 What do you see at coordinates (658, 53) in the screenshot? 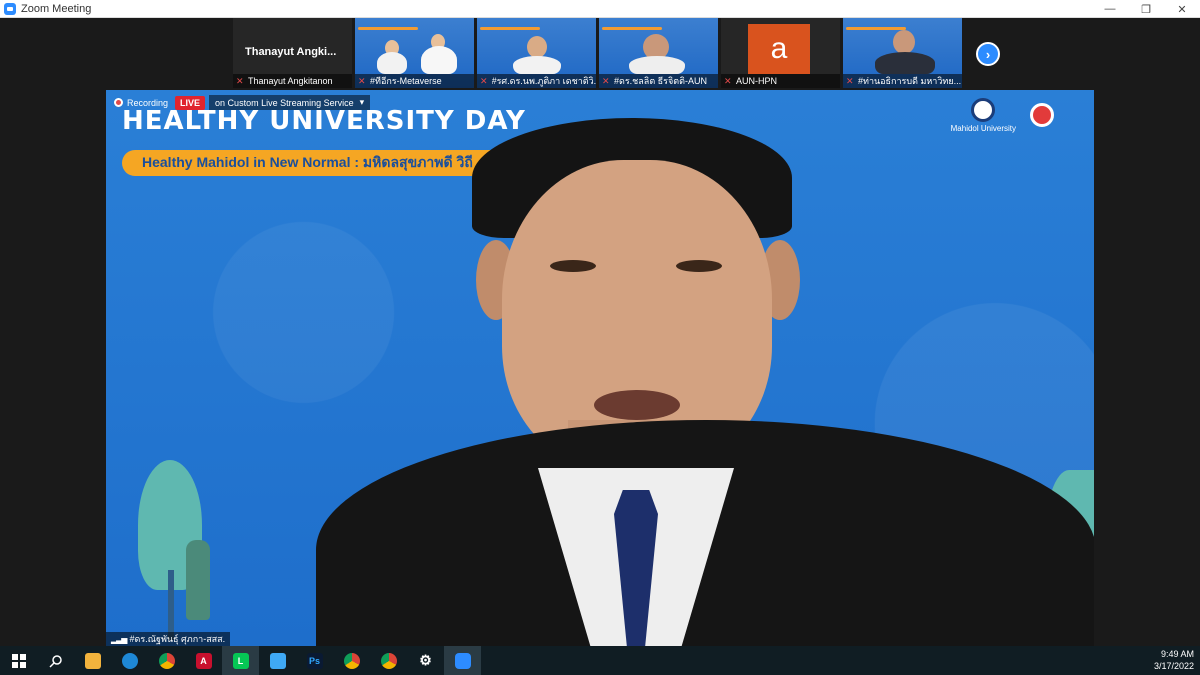
I see `participant-tile: ✕ #ดร.ชลลิต ธีรจิตติ-AUN` at bounding box center [658, 53].